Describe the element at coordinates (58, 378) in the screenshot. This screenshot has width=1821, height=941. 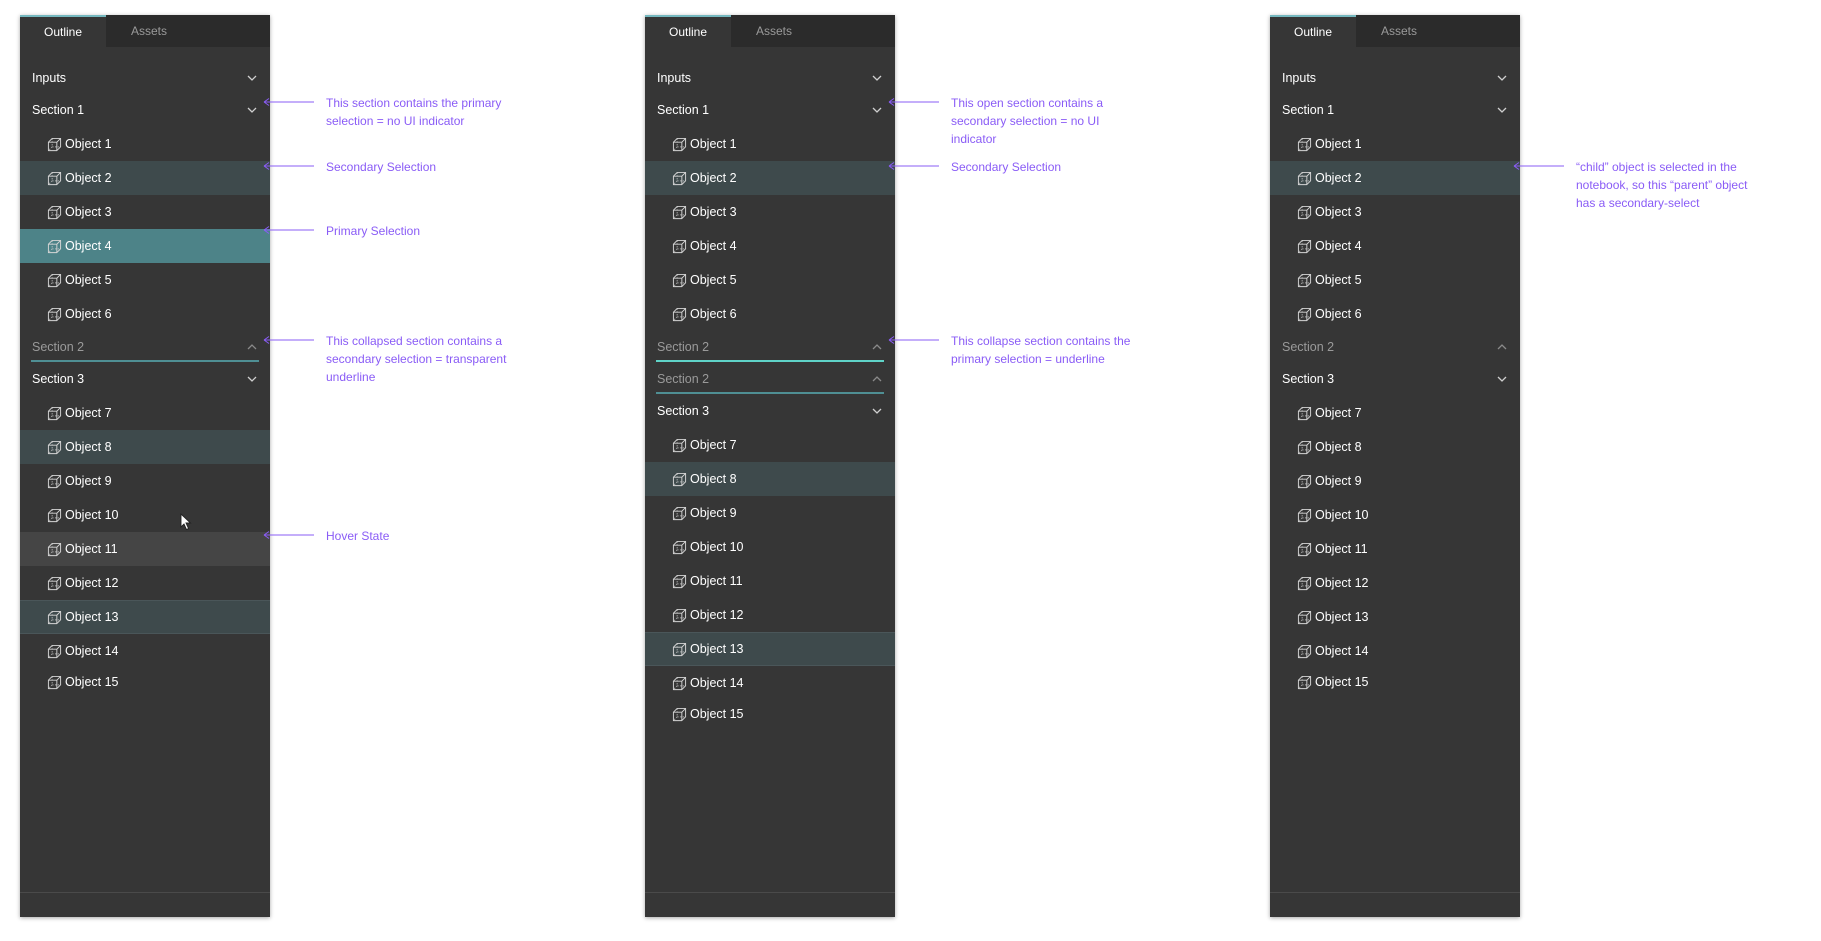
I see `section-label: Section 3` at that location.